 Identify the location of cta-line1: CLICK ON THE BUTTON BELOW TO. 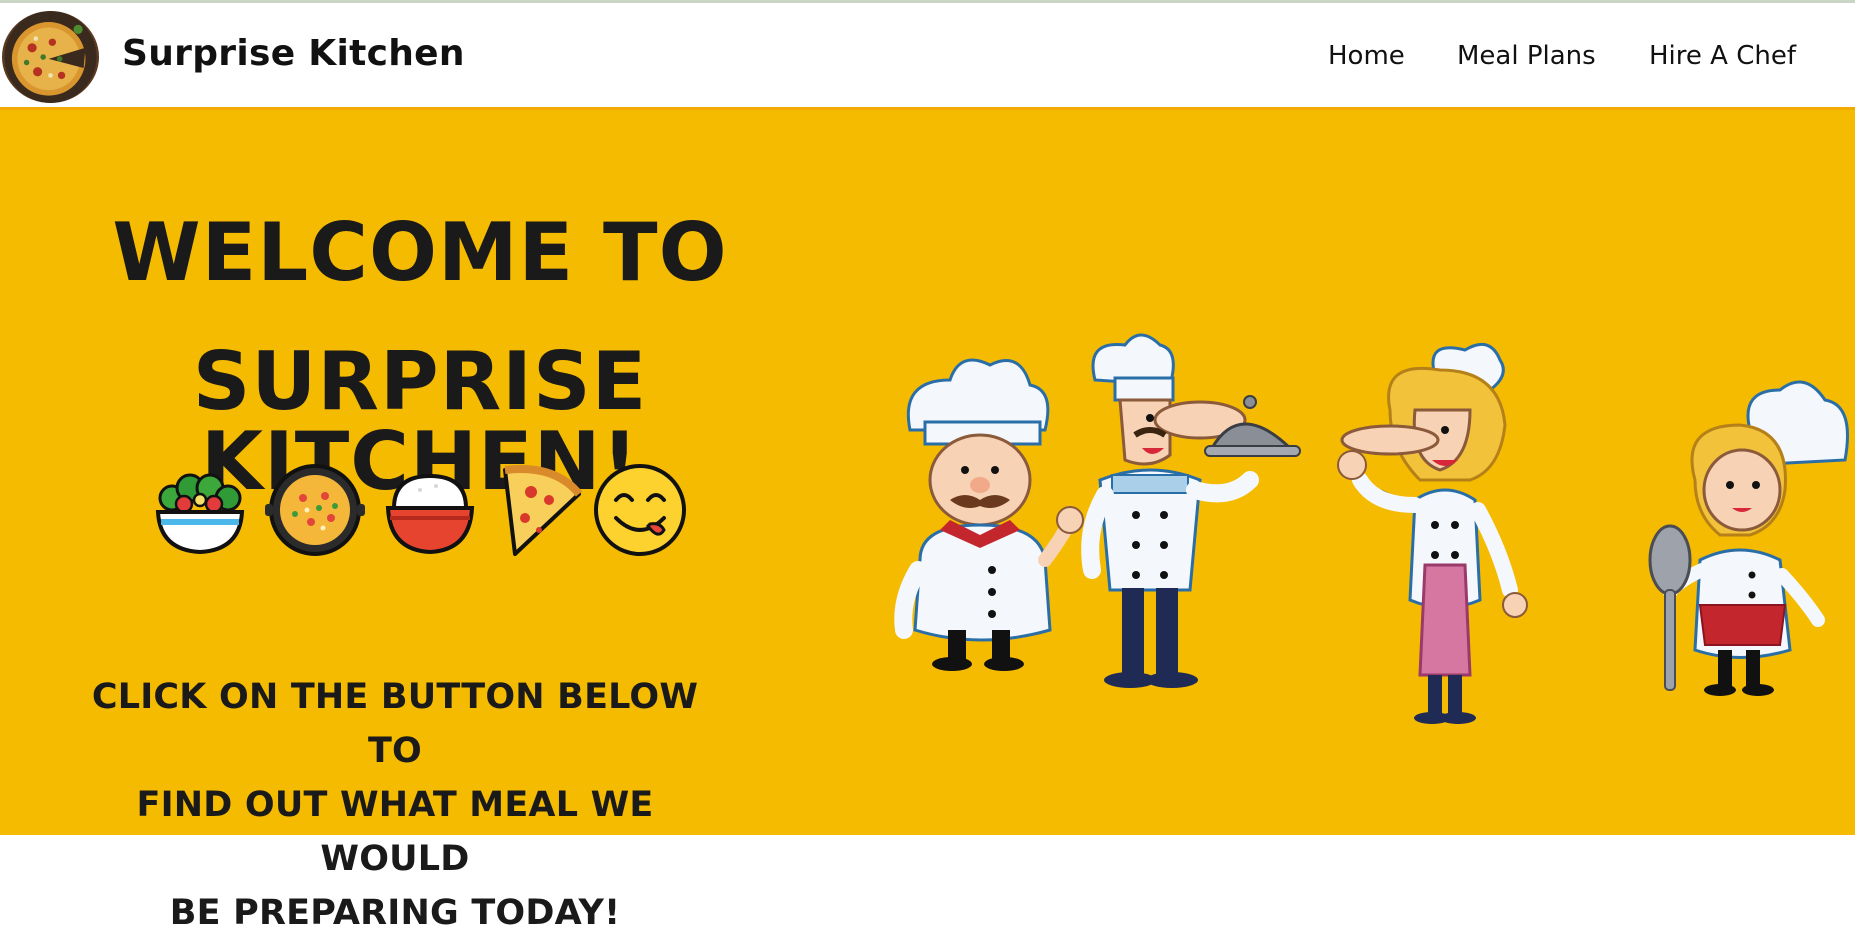
(395, 724).